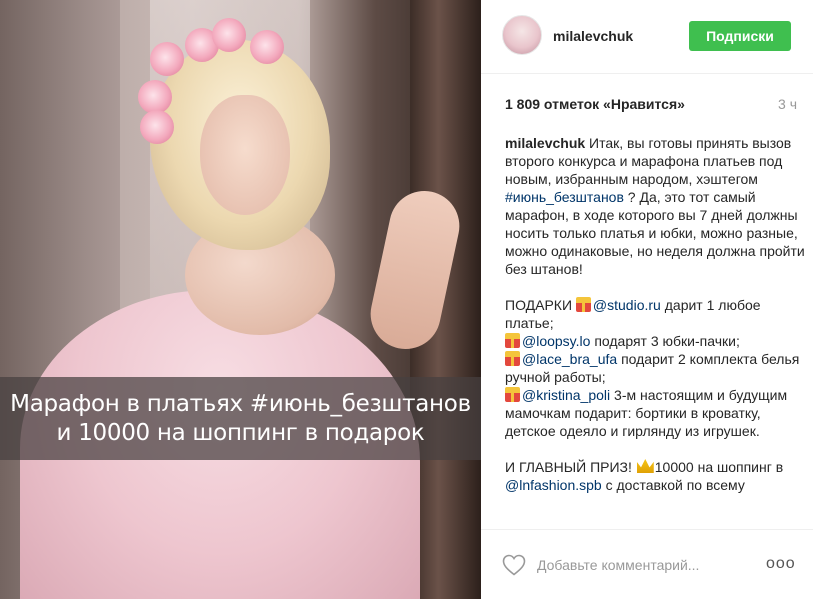  What do you see at coordinates (245, 155) in the screenshot?
I see `photo-face` at bounding box center [245, 155].